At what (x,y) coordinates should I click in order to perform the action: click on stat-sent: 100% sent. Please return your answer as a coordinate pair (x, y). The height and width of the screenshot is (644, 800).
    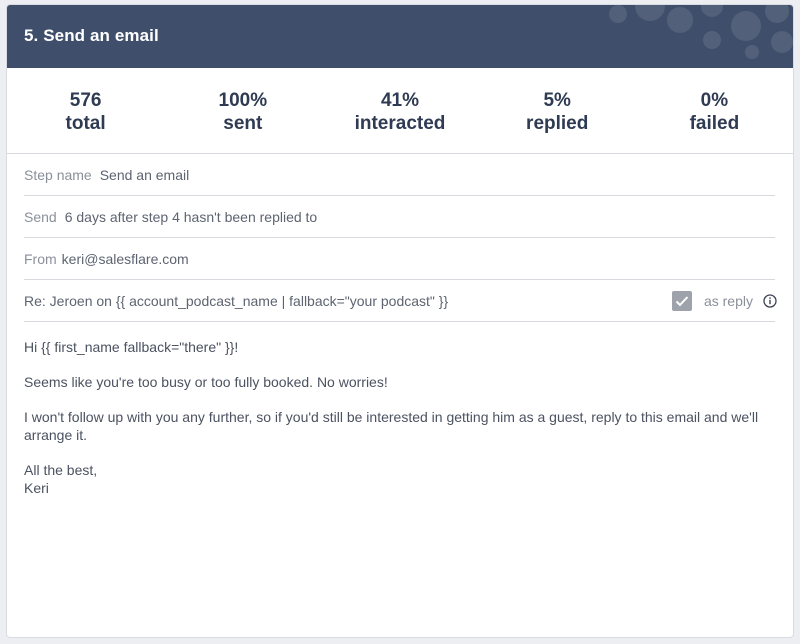
    Looking at the image, I should click on (242, 110).